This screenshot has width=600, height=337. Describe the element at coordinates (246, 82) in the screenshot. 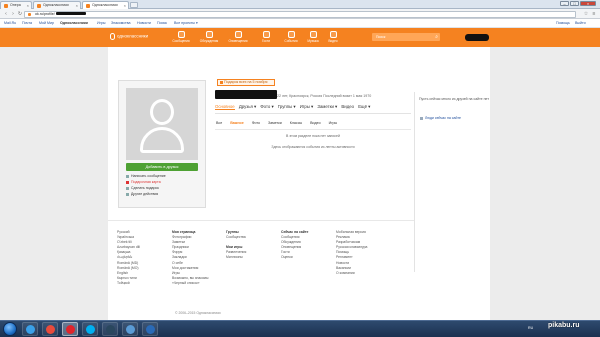

I see `gift-banner: Подарок всех на 5 ноября` at that location.